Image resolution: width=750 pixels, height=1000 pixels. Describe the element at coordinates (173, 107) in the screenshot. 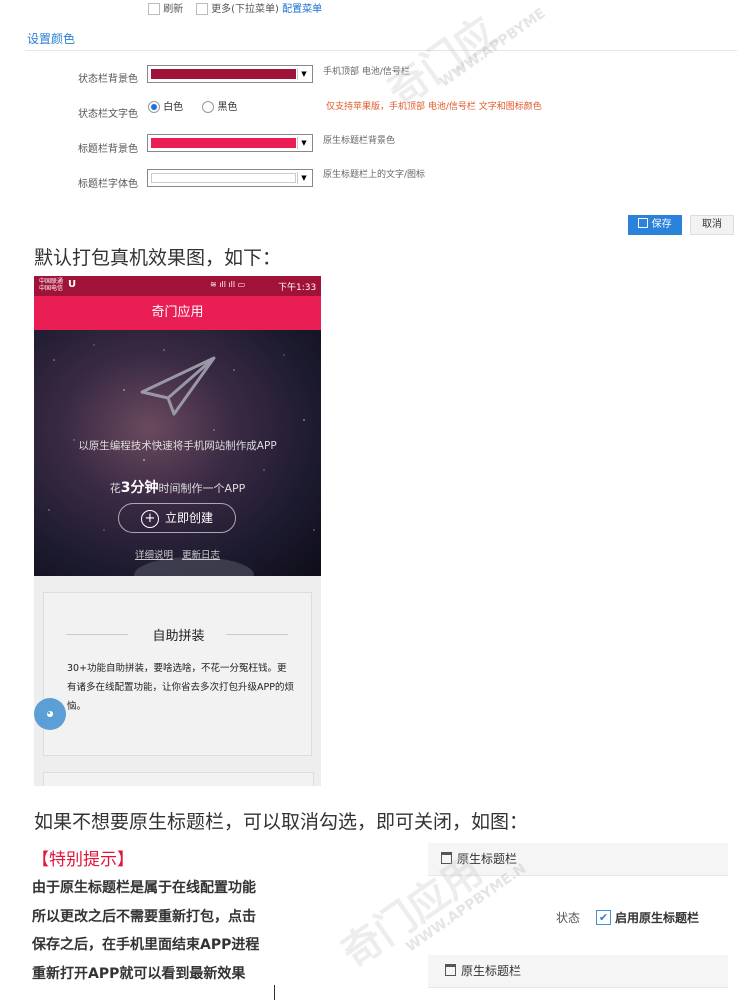

I see `radio-white-label: 白色` at that location.